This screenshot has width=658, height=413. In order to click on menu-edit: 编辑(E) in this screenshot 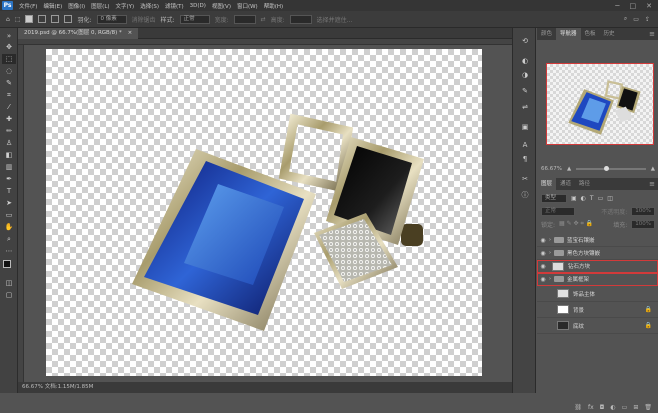, I will do `click(52, 6)`.